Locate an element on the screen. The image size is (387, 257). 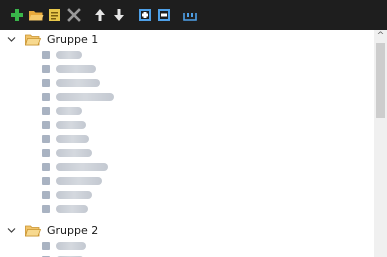
group-label: Gruppe 2 is located at coordinates (73, 230).